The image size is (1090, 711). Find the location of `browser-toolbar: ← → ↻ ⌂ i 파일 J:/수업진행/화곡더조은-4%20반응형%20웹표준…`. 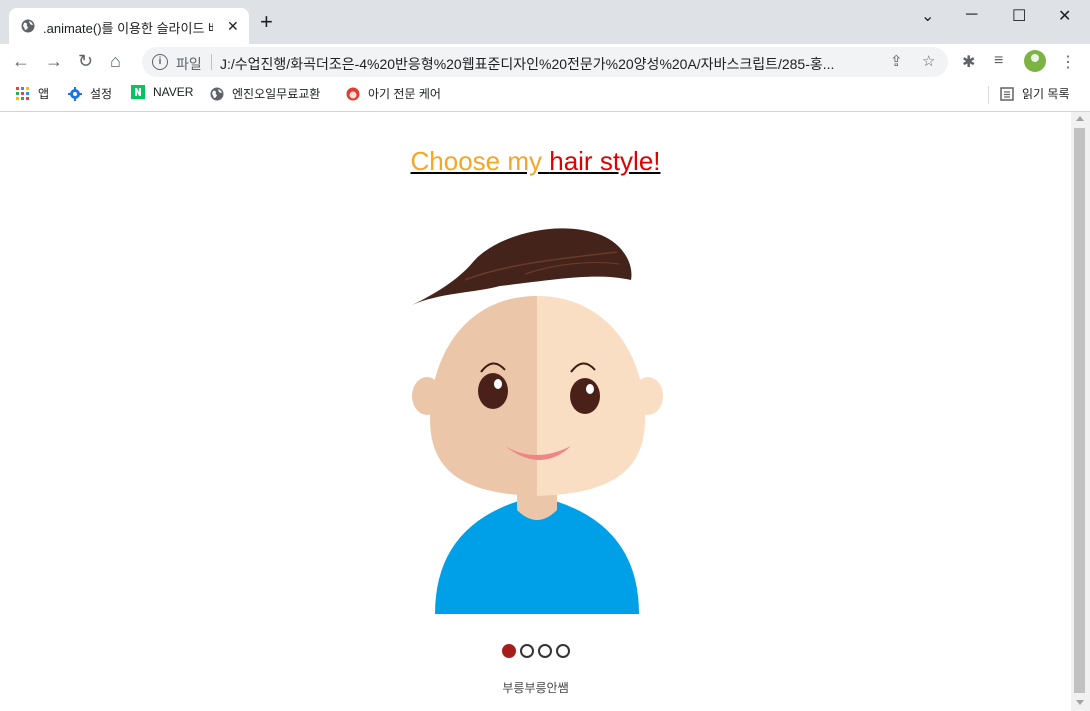

browser-toolbar: ← → ↻ ⌂ i 파일 J:/수업진행/화곡더조은-4%20반응형%20웹표준… is located at coordinates (545, 62).